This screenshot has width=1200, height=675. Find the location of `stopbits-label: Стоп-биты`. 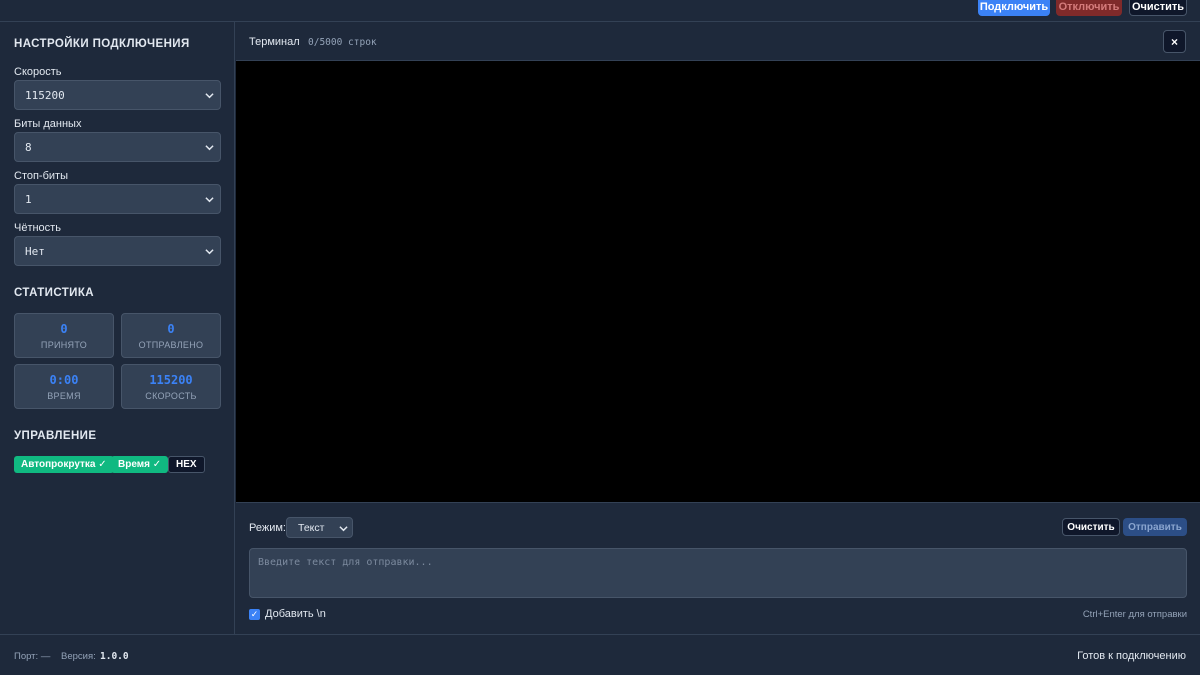

stopbits-label: Стоп-биты is located at coordinates (41, 176).